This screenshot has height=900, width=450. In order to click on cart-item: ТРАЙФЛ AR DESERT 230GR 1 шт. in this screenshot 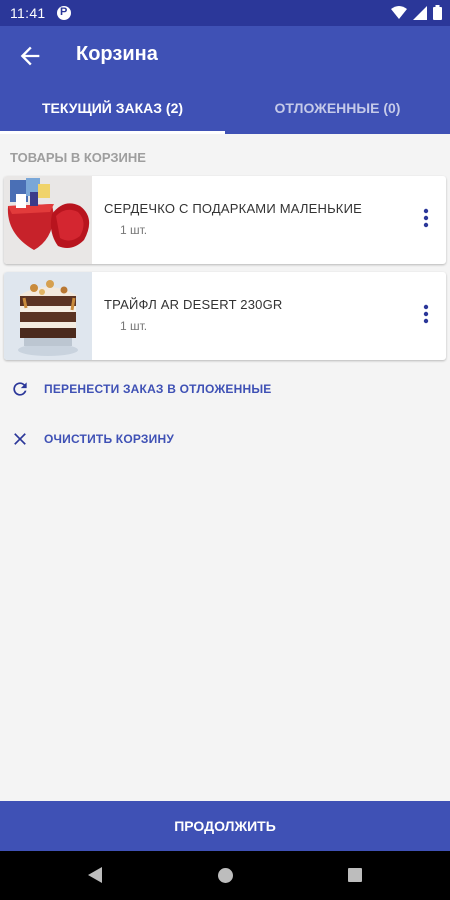, I will do `click(225, 316)`.